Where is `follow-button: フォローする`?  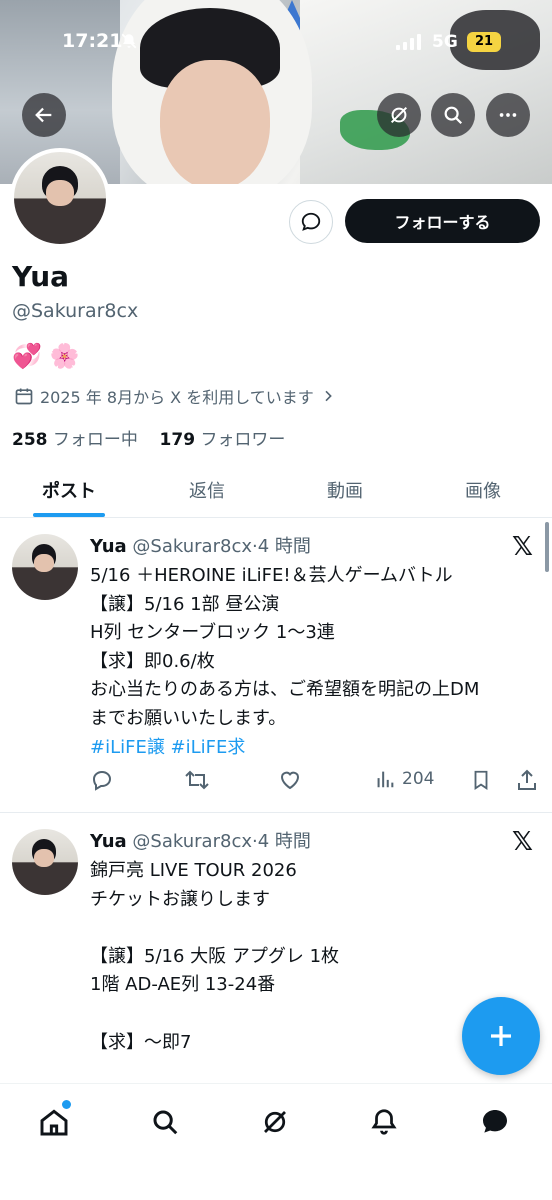 follow-button: フォローする is located at coordinates (442, 221).